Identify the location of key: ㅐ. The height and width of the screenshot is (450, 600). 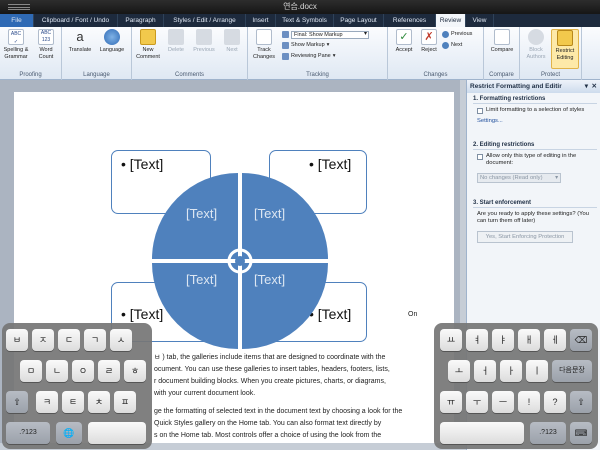
(529, 340).